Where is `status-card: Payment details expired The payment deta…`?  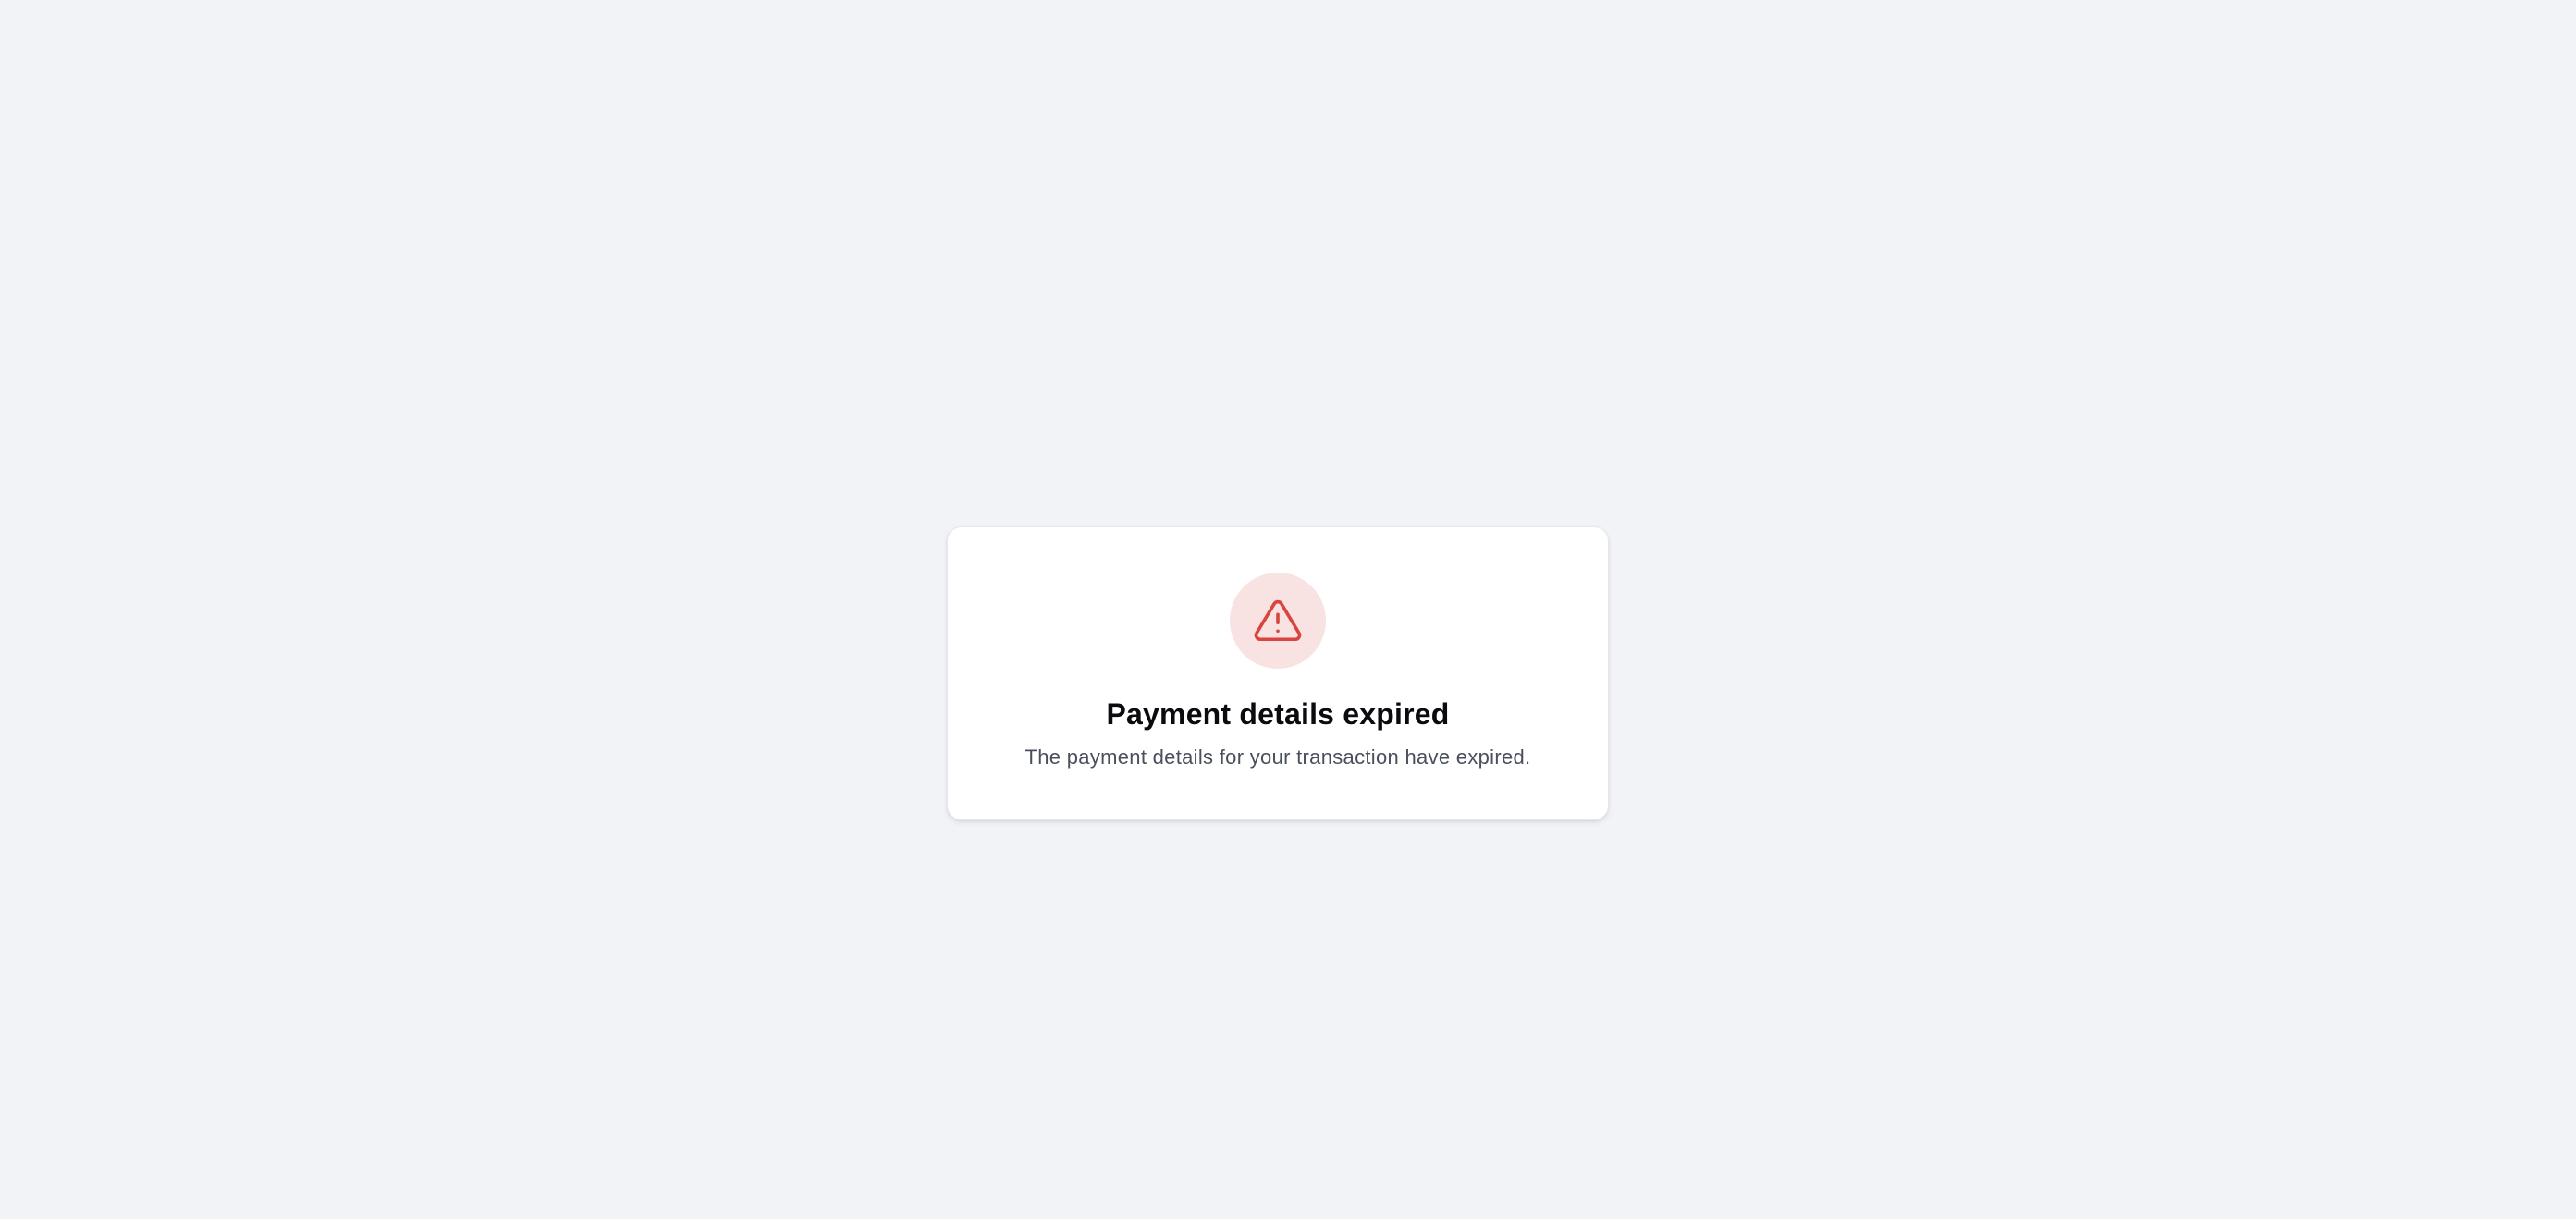 status-card: Payment details expired The payment deta… is located at coordinates (1278, 673).